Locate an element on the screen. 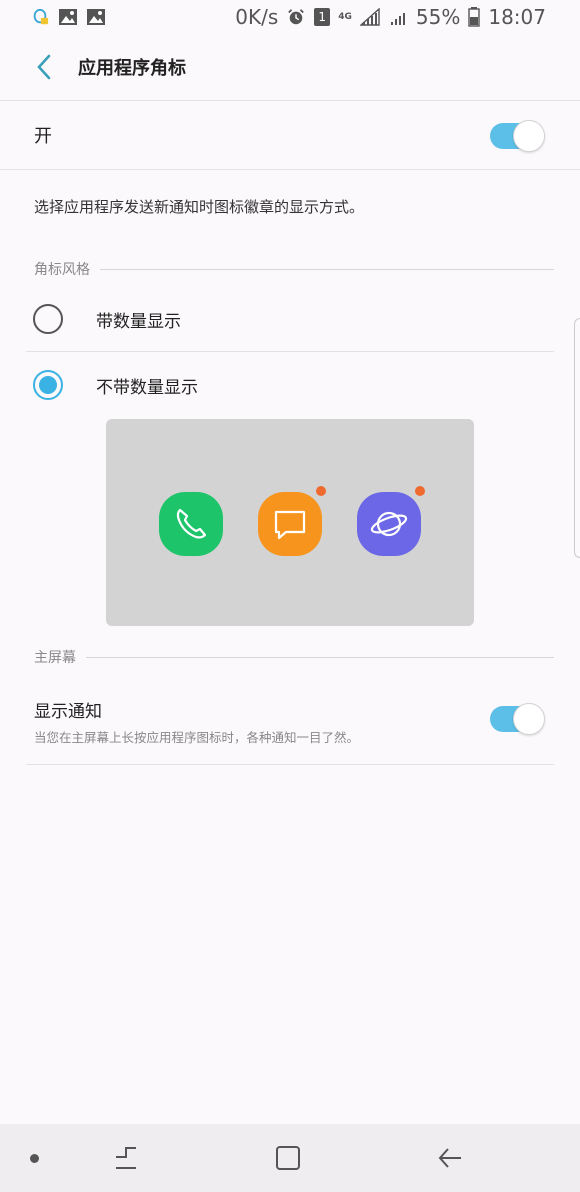 The image size is (580, 1192). internet-app-icon is located at coordinates (391, 521).